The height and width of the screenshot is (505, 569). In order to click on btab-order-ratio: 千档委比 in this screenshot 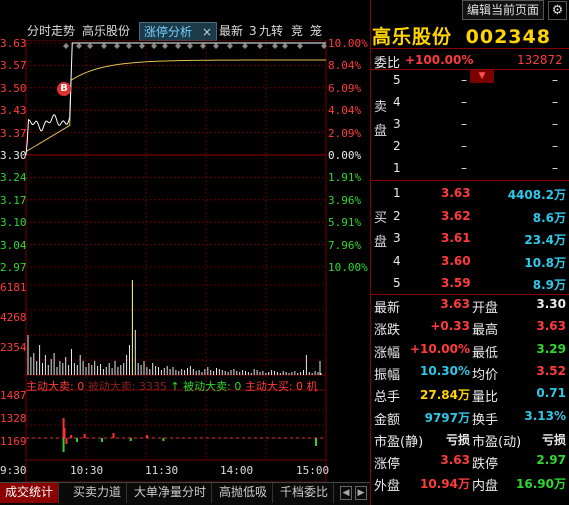, I will do `click(305, 493)`.